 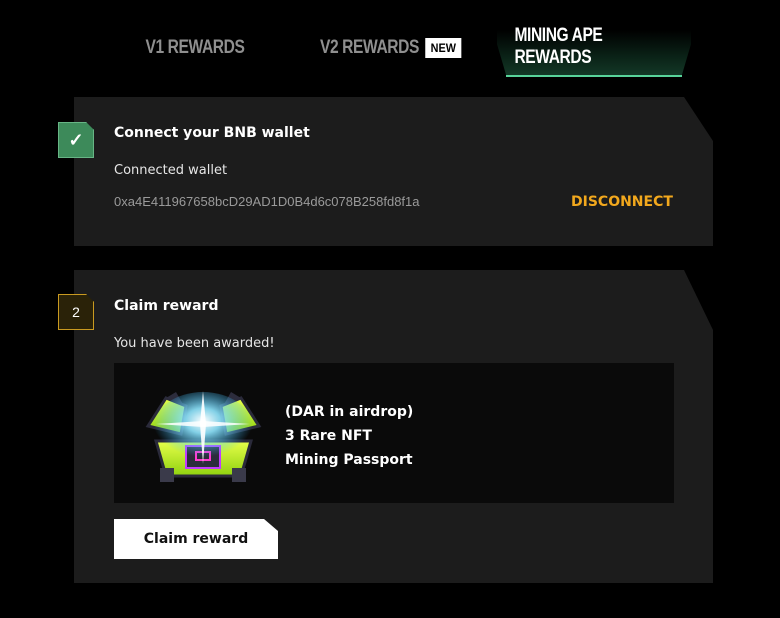 I want to click on step-2-badge: 2, so click(x=76, y=312).